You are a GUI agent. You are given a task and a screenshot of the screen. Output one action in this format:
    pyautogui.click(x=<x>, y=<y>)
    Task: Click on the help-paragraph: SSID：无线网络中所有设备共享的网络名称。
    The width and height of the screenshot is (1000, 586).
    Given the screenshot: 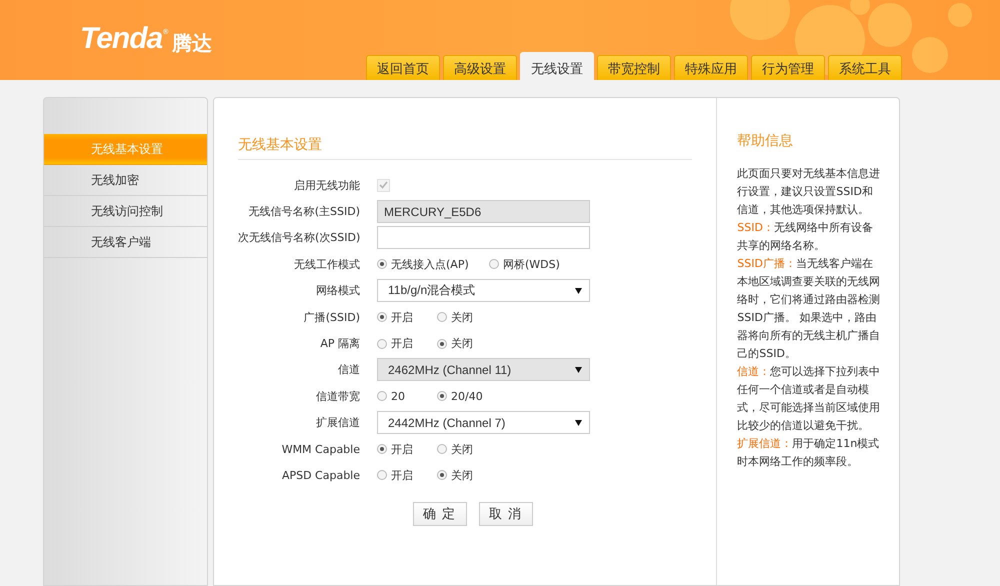 What is the action you would take?
    pyautogui.click(x=805, y=237)
    